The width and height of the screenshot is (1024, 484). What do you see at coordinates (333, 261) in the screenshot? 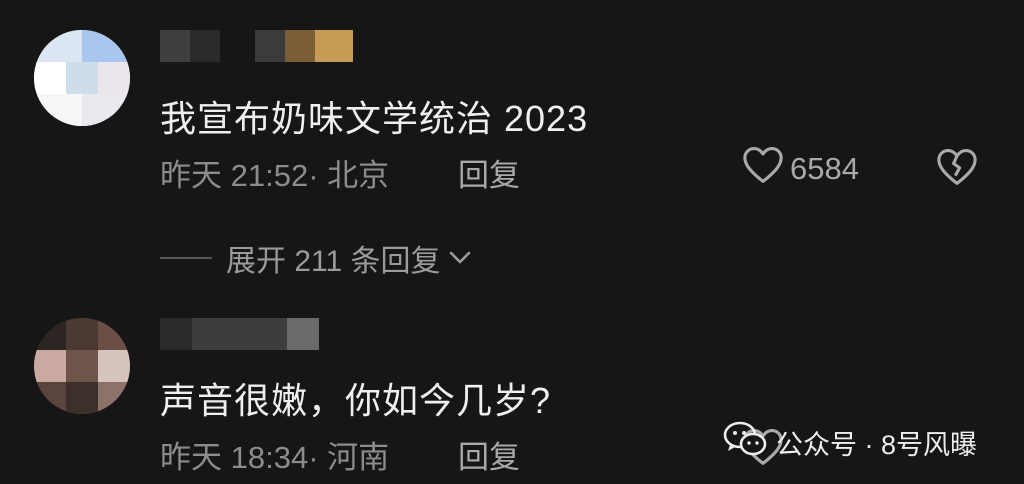
I see `expand-replies-label: 展开 211 条回复` at bounding box center [333, 261].